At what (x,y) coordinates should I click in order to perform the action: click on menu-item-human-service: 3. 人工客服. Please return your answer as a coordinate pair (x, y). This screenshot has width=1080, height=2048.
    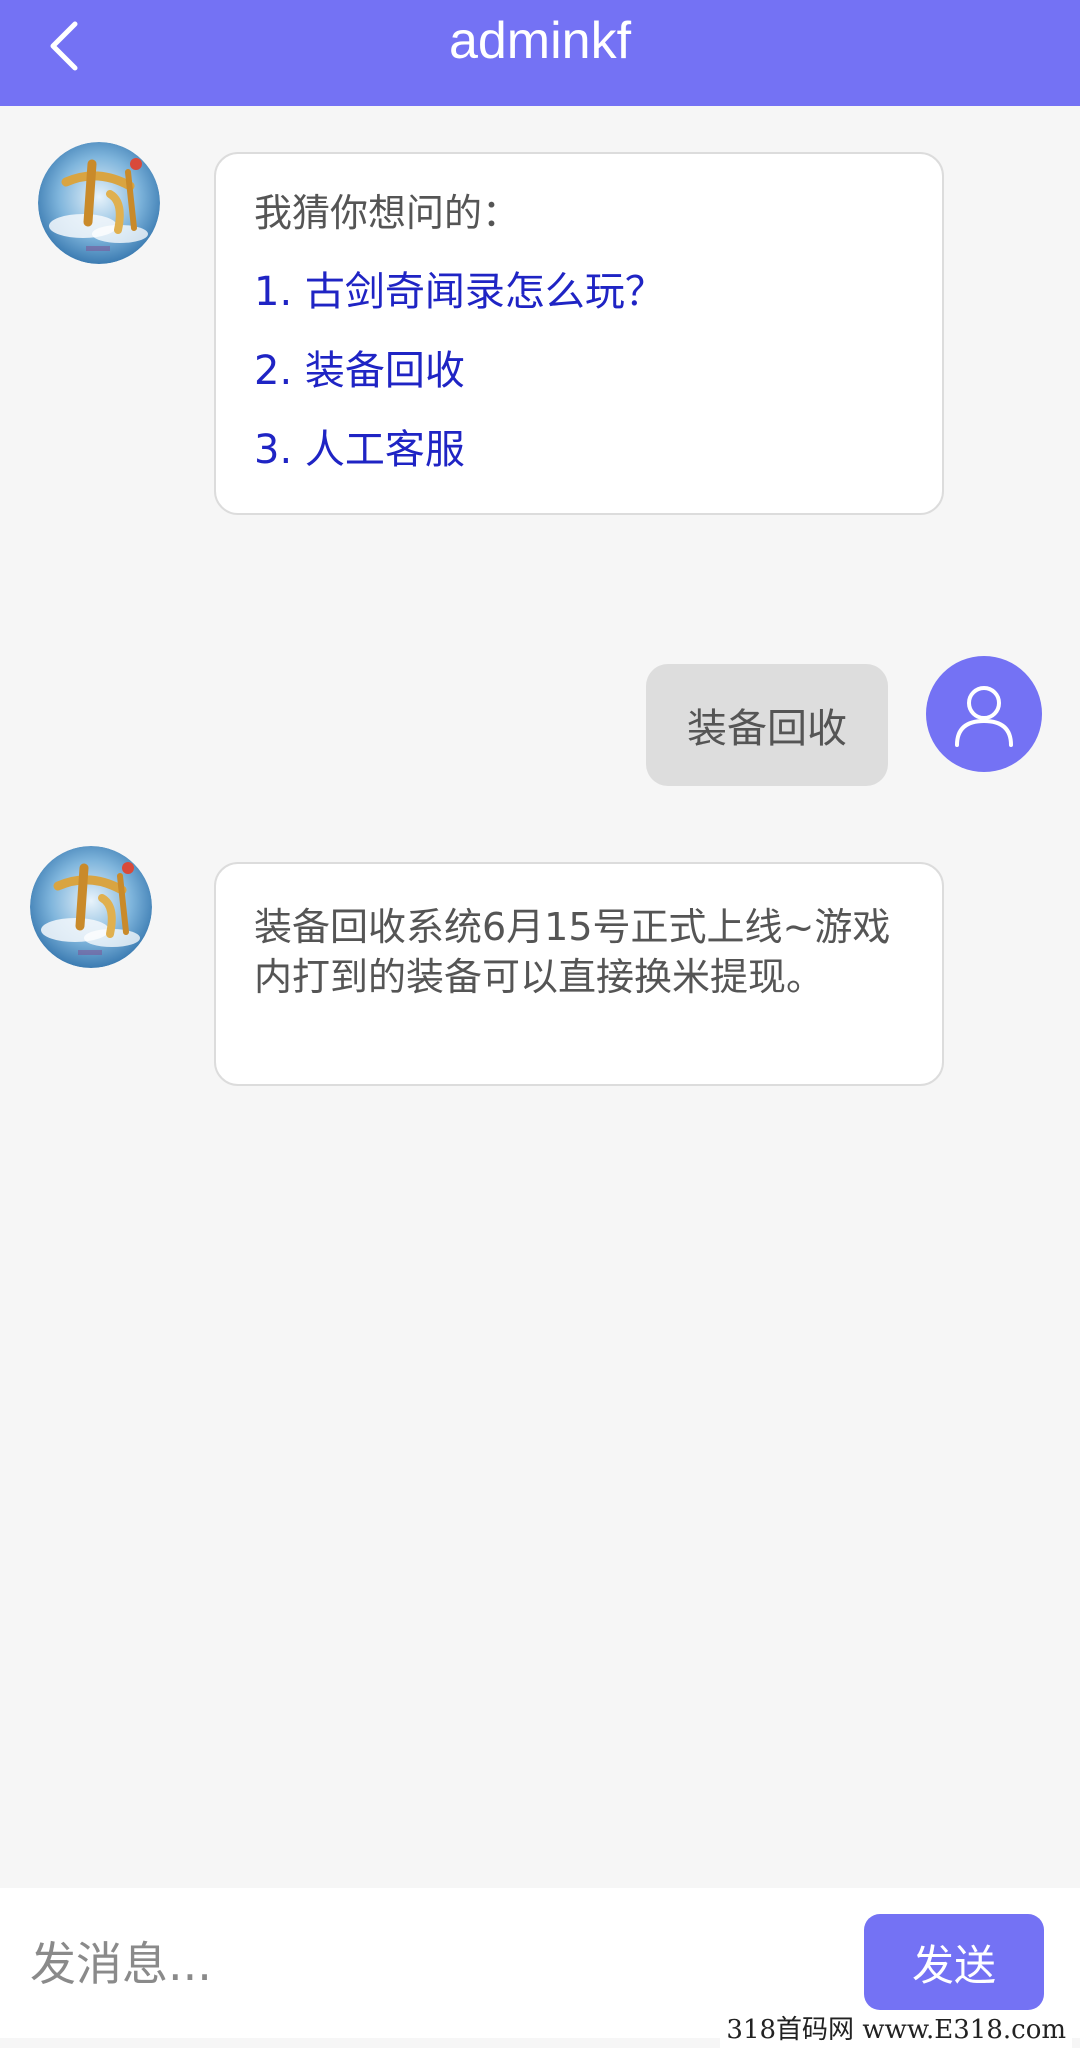
    Looking at the image, I should click on (579, 450).